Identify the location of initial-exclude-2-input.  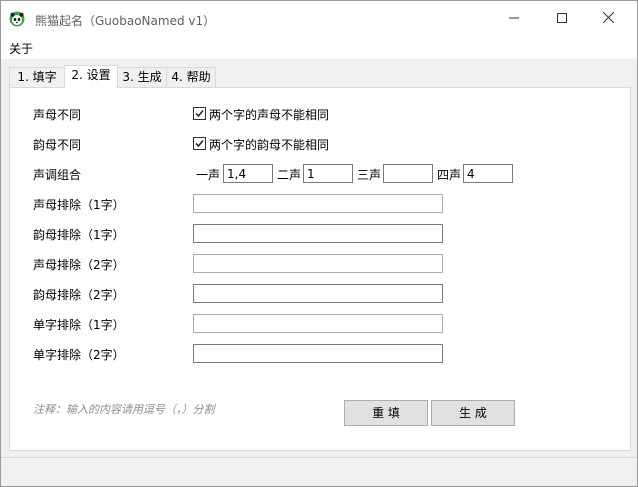
(318, 263).